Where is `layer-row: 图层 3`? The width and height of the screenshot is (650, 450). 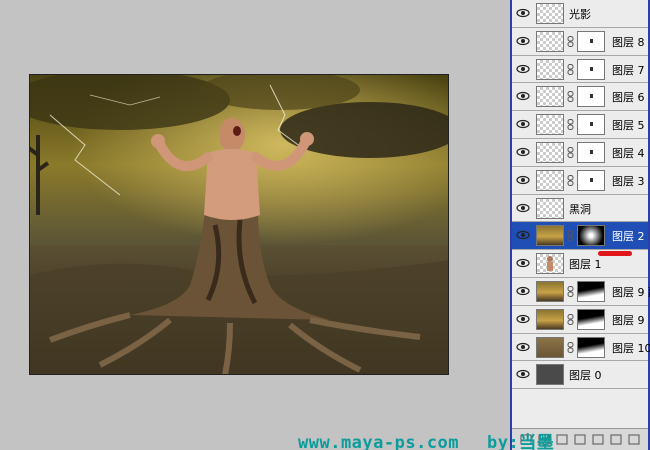 layer-row: 图层 3 is located at coordinates (580, 180).